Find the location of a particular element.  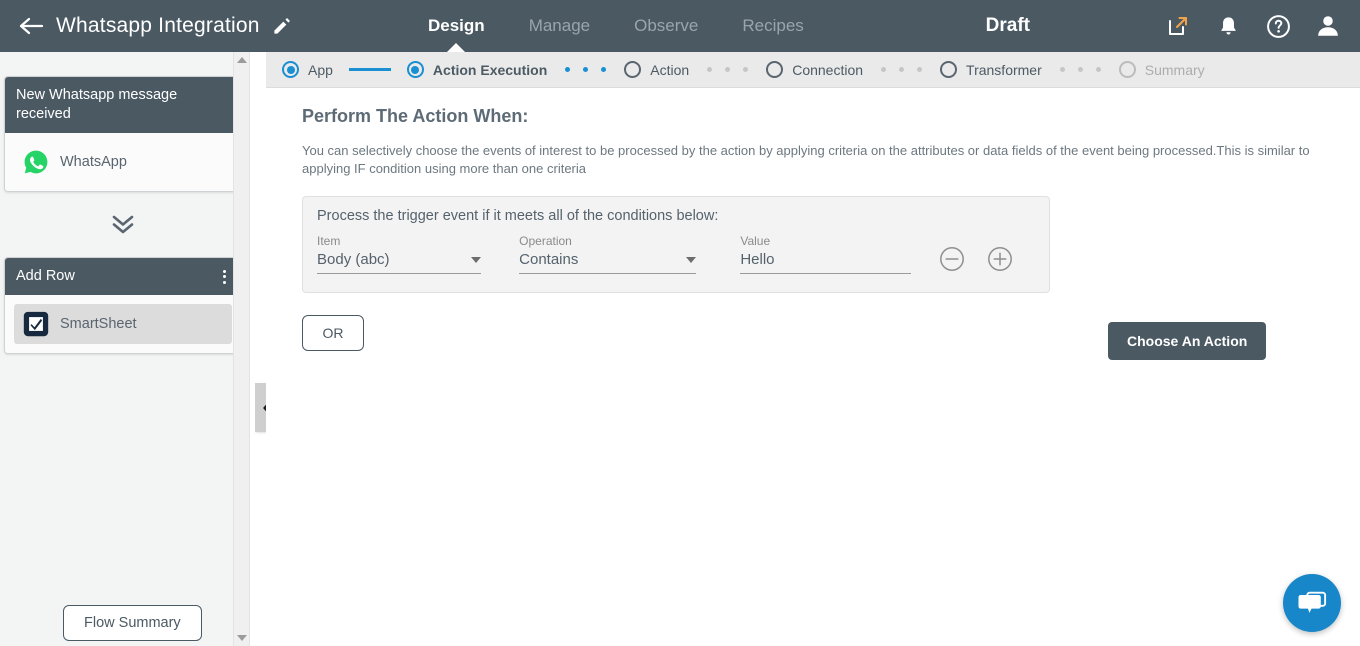

double-chevron-down-icon is located at coordinates (123, 224).